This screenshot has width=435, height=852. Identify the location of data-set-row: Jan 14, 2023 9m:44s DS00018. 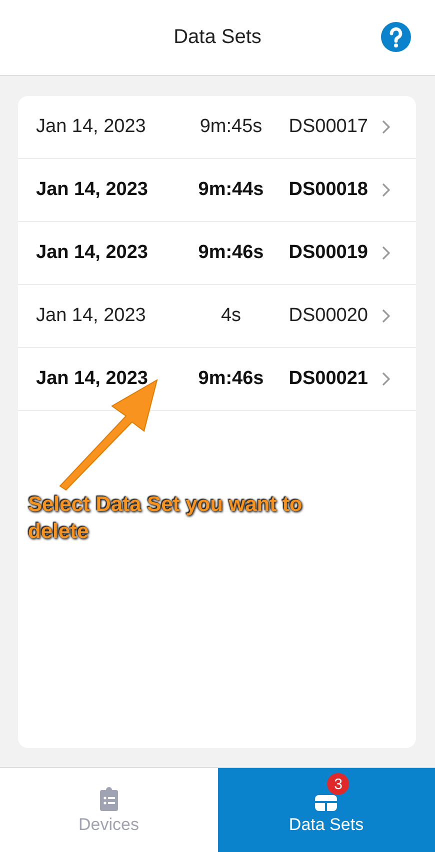
(217, 190).